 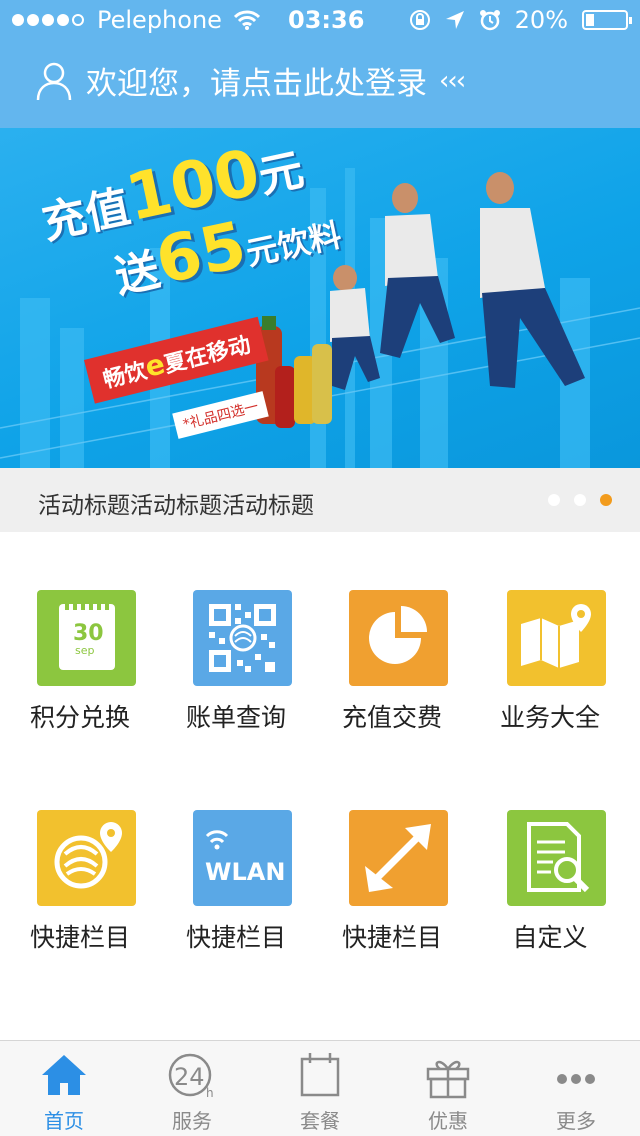 I want to click on tab-service: 24 h 服务, so click(x=192, y=1088).